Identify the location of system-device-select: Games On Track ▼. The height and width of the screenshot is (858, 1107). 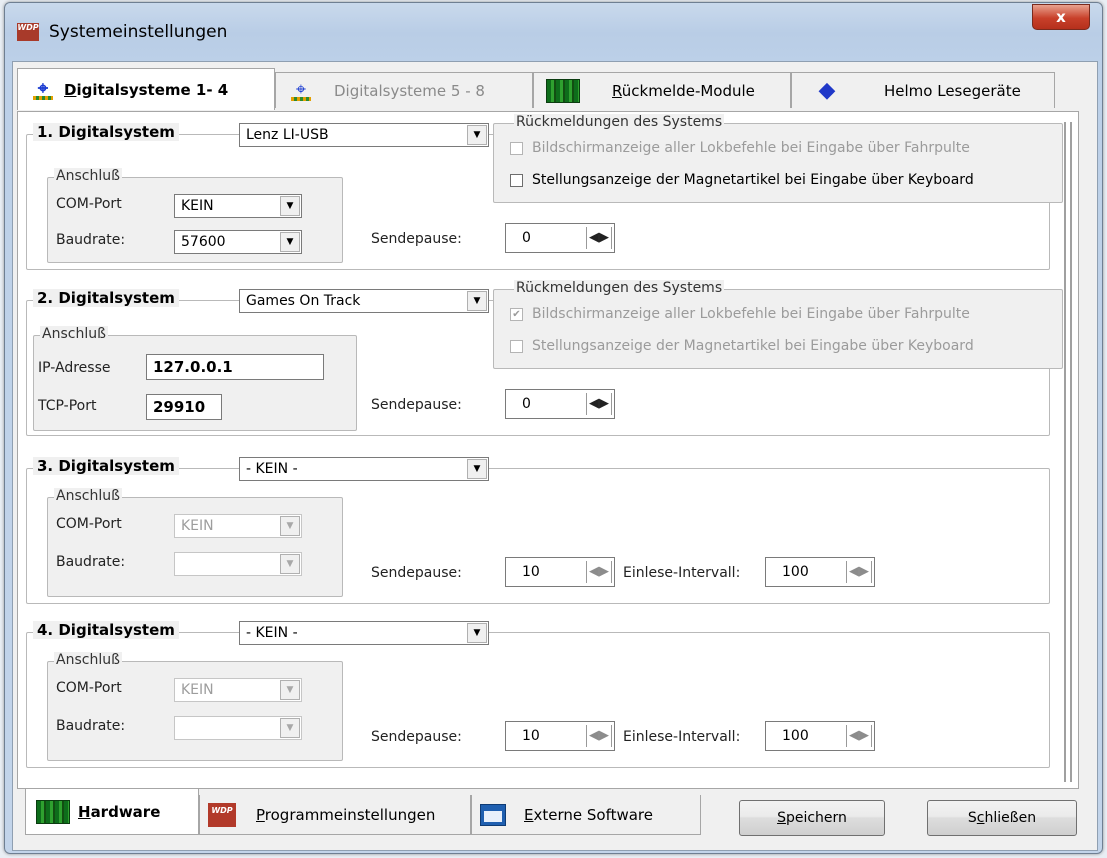
(364, 301).